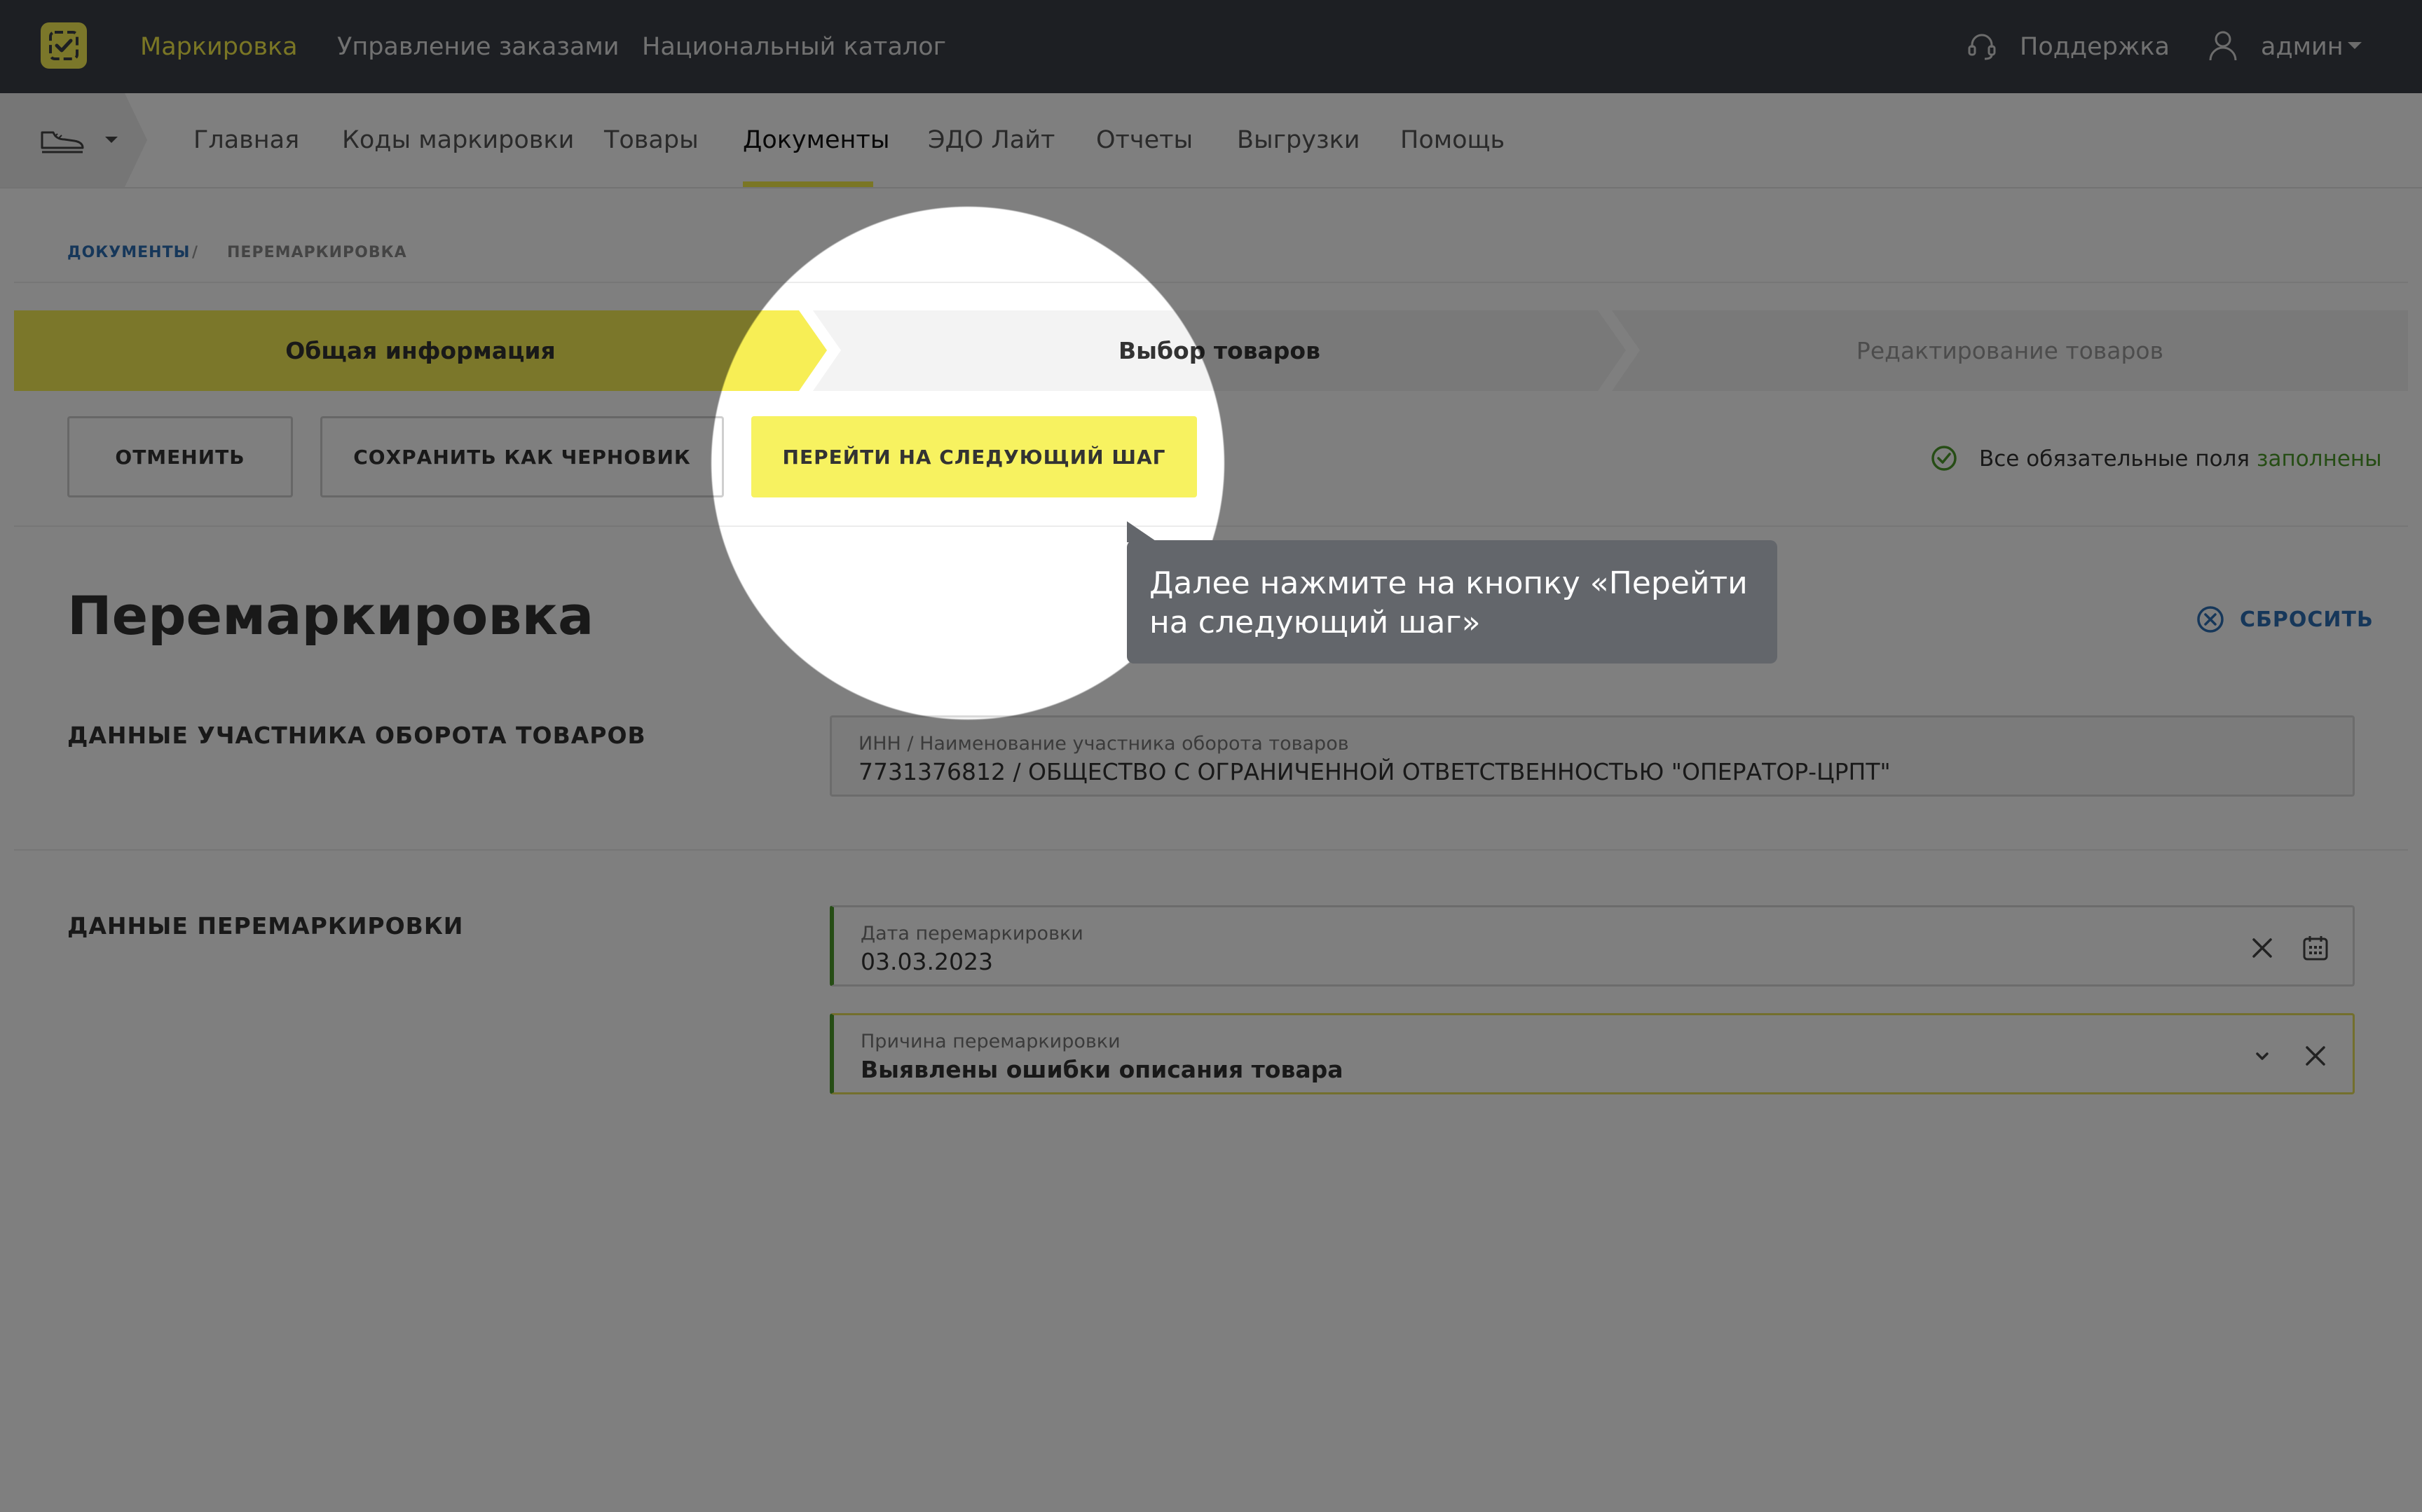 This screenshot has height=1512, width=2422. I want to click on remark-reason-value: Выявлены ошибки описания товара, so click(1102, 1069).